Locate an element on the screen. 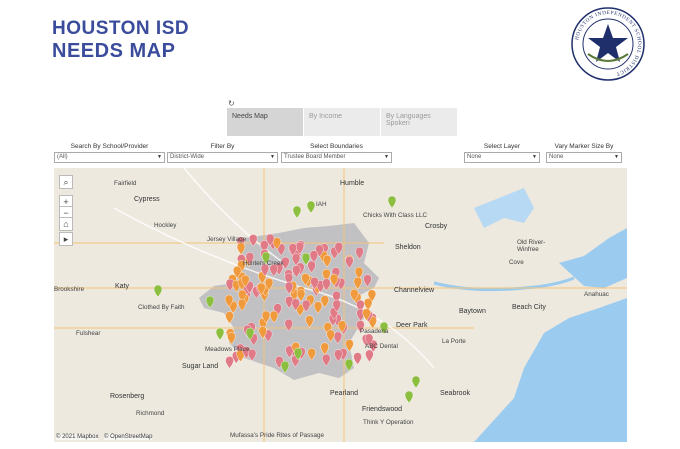  map-label: Baytown is located at coordinates (472, 311).